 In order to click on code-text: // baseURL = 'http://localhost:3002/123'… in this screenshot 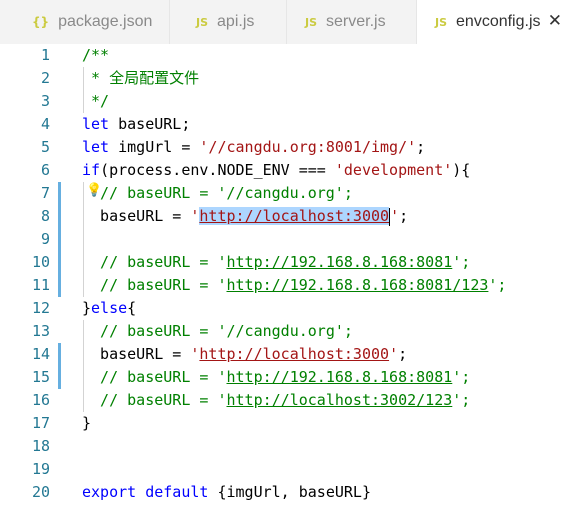, I will do `click(276, 400)`.